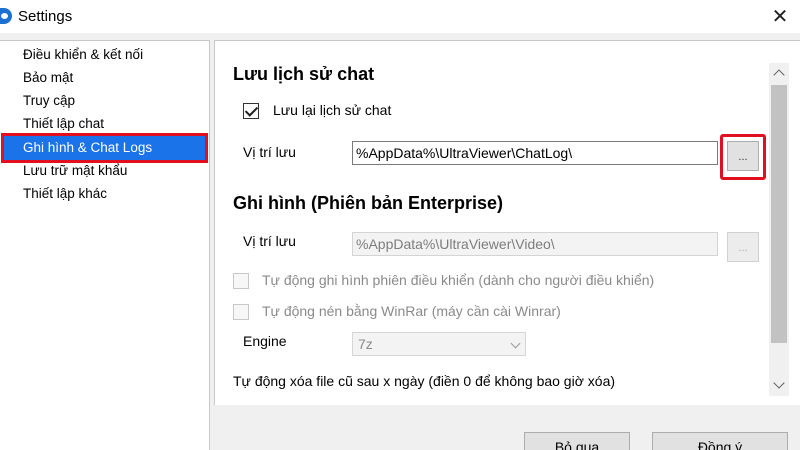  I want to click on scroll-down-arrow-icon, so click(779, 386).